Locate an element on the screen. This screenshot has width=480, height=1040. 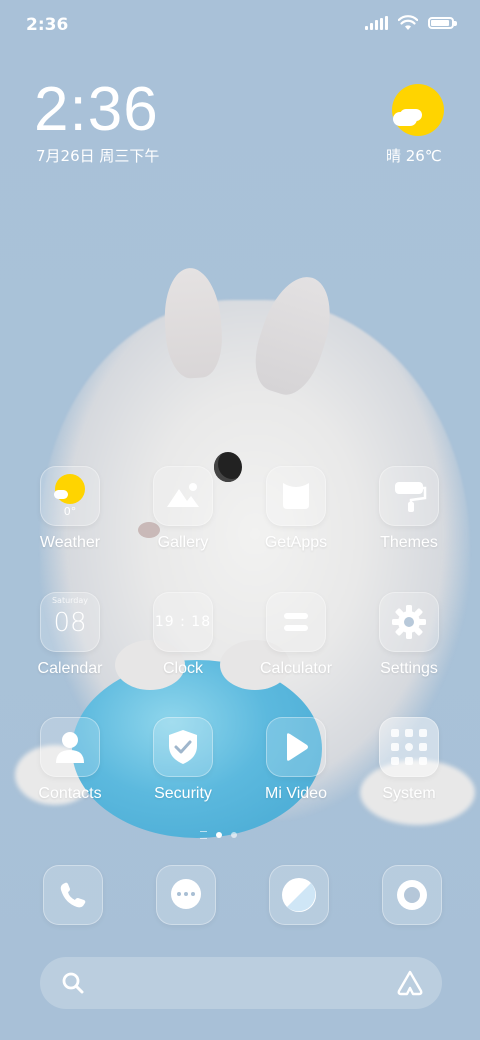
app-label-security: Security is located at coordinates (183, 793).